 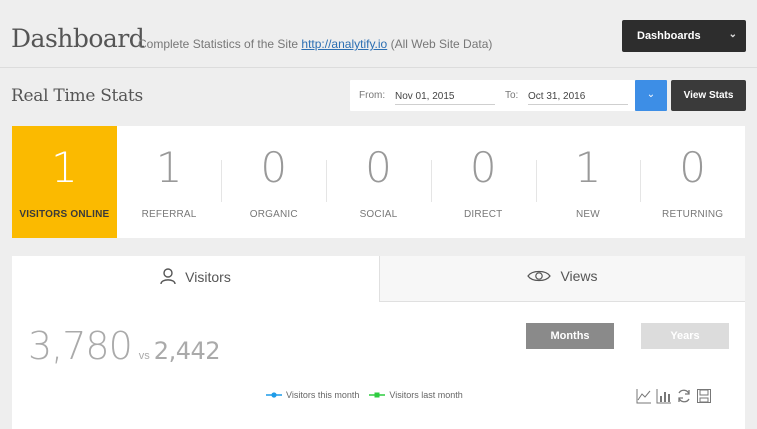 I want to click on tab-visitors-label: Visitors, so click(x=208, y=276).